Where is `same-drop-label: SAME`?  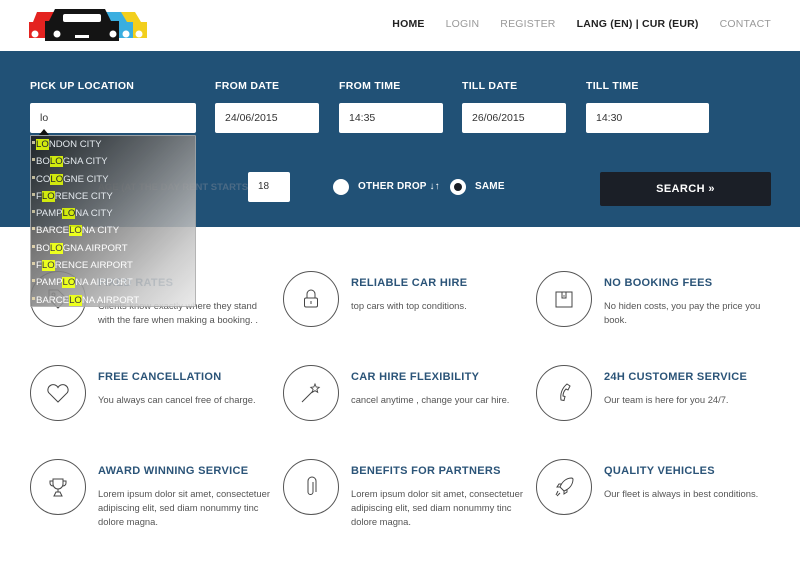 same-drop-label: SAME is located at coordinates (490, 186).